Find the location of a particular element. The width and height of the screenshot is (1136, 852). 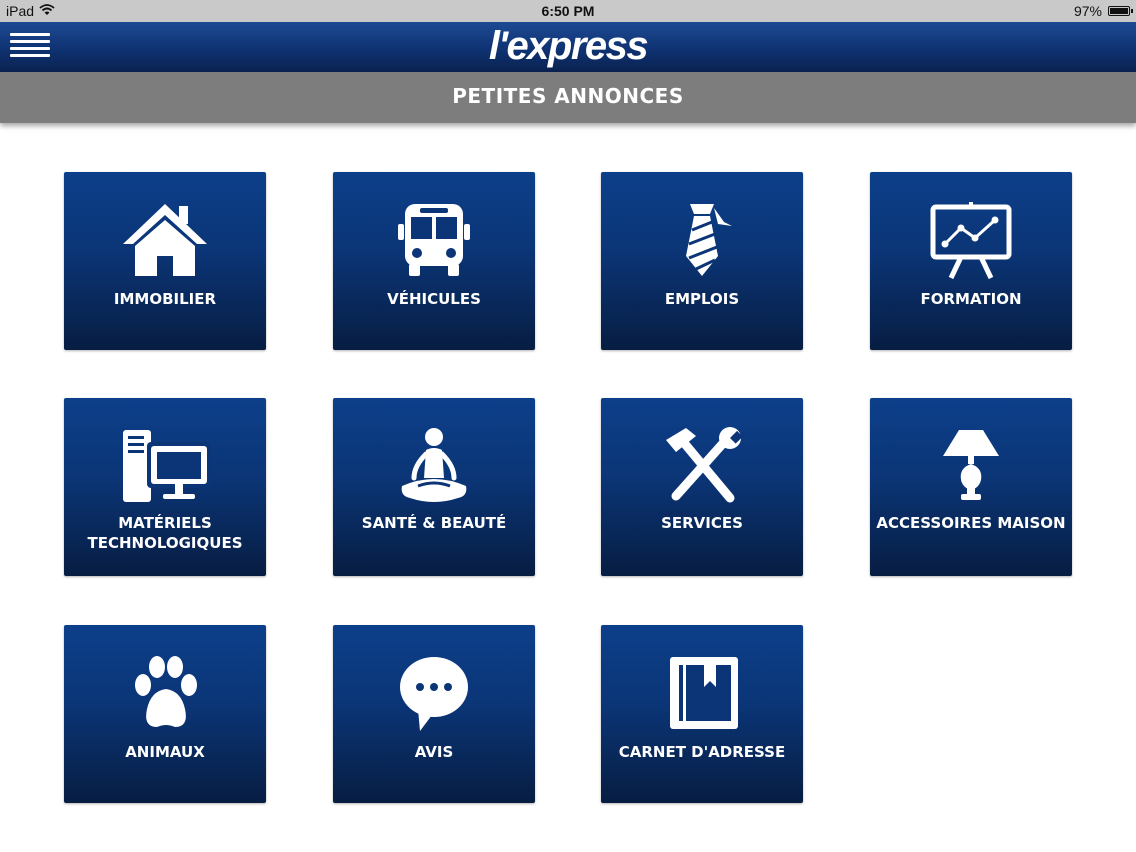

tile-services: SERVICES is located at coordinates (702, 487).